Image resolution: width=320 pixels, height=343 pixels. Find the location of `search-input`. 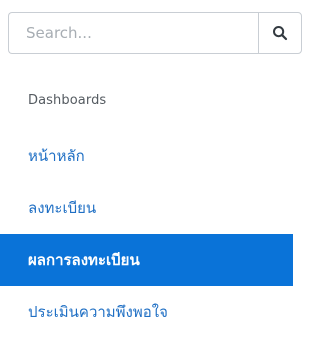

search-input is located at coordinates (133, 33).